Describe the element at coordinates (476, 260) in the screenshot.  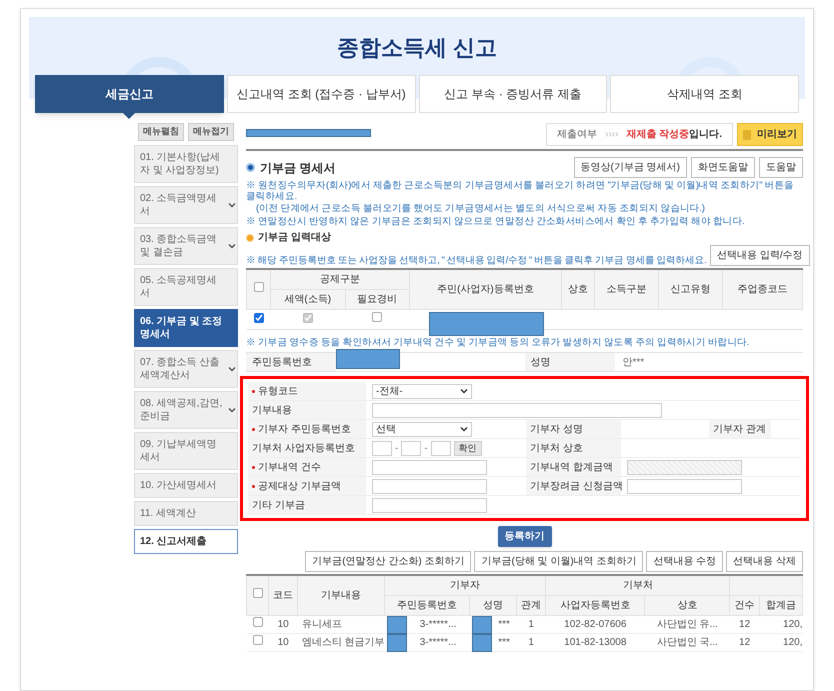
I see `note-text: ※ 해당 주민등록번호 또는 사업장을 선택하고, " 선택내용 입력/수정 " 버튼을 클릭후 기부금 명세를 입력하세요.` at that location.